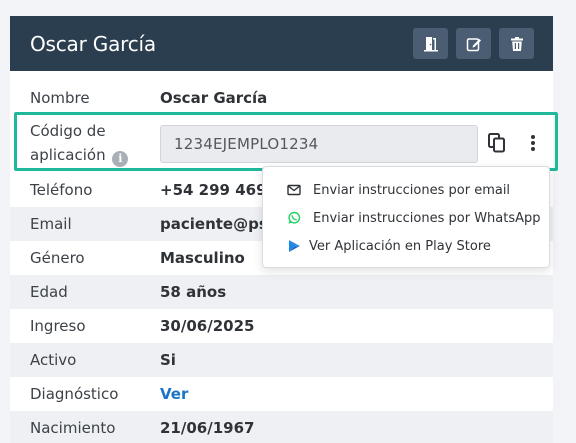 The width and height of the screenshot is (576, 443). I want to click on menu-item-play-store: Ver Aplicación en Play Store, so click(406, 246).